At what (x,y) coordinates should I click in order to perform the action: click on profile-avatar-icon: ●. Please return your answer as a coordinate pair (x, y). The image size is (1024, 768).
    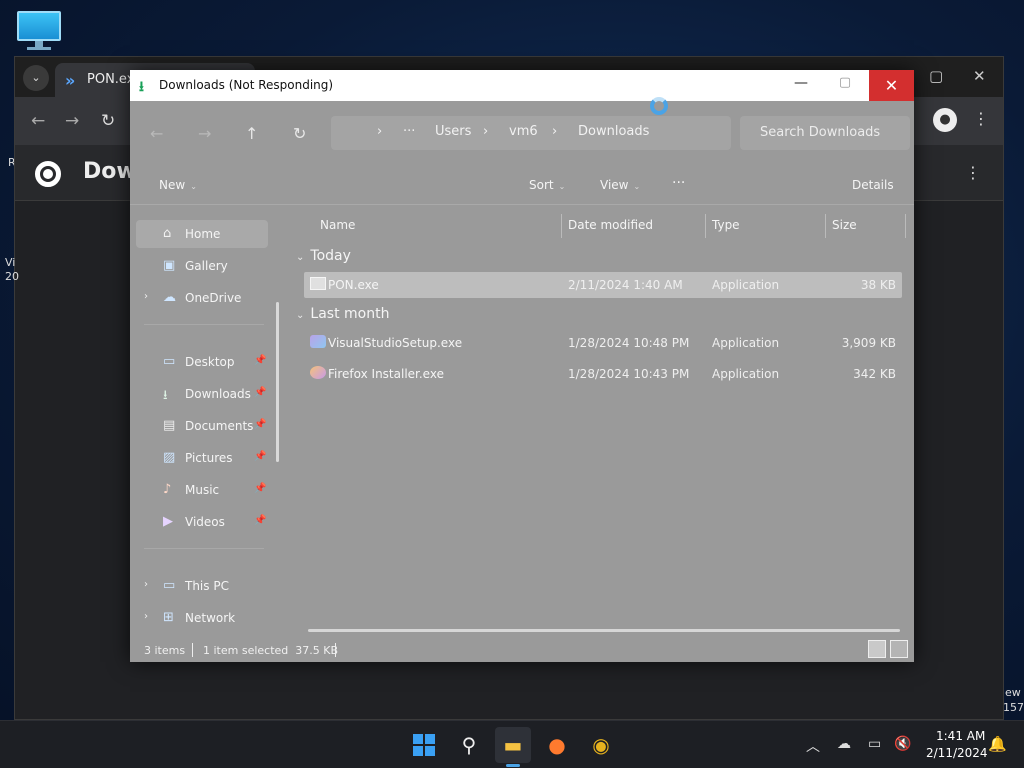
    Looking at the image, I should click on (945, 120).